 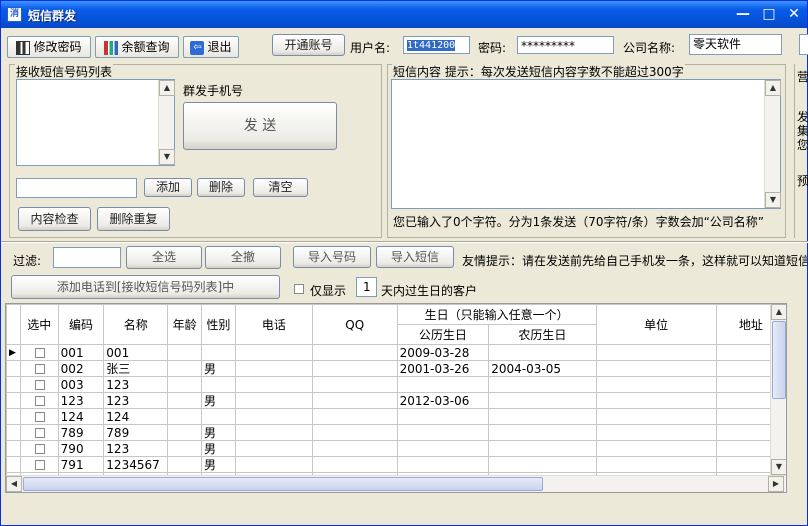 What do you see at coordinates (14, 484) in the screenshot?
I see `scroll-left-icon: ◀` at bounding box center [14, 484].